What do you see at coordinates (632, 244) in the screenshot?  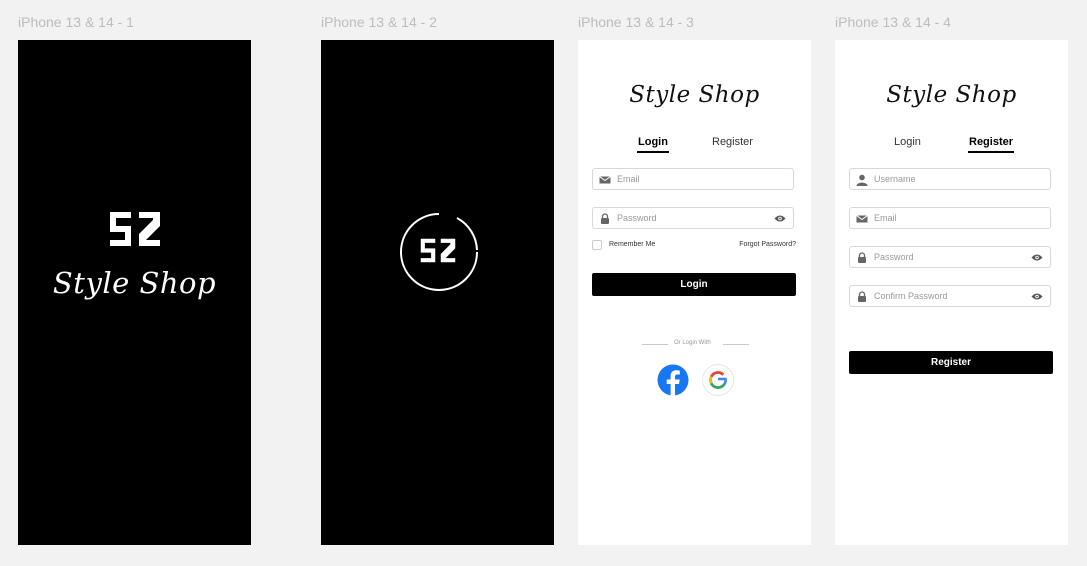 I see `remember-me-label: Remember Me` at bounding box center [632, 244].